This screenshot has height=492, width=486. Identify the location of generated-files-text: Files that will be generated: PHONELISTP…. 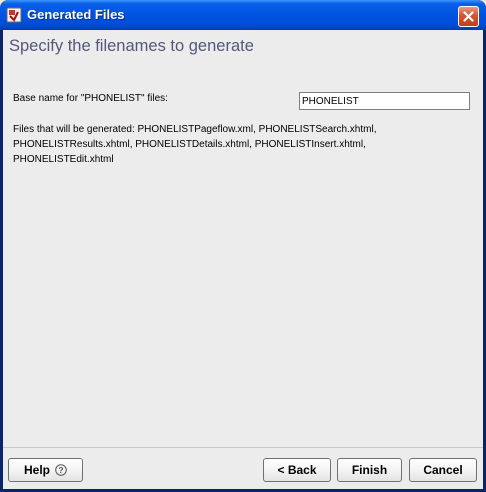
(195, 144).